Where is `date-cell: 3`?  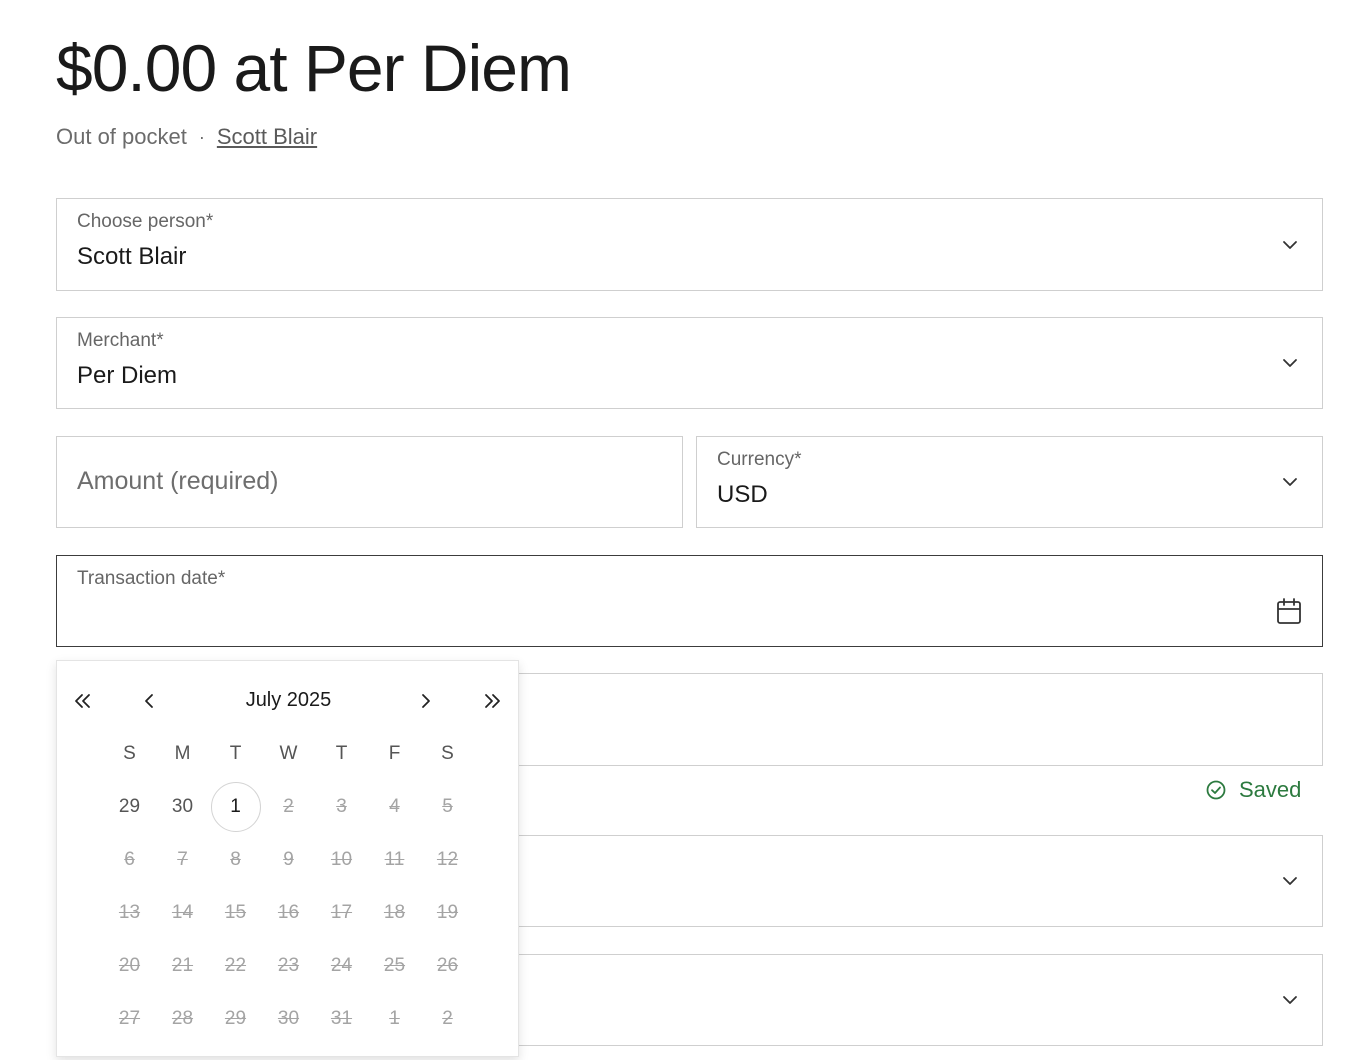 date-cell: 3 is located at coordinates (341, 806).